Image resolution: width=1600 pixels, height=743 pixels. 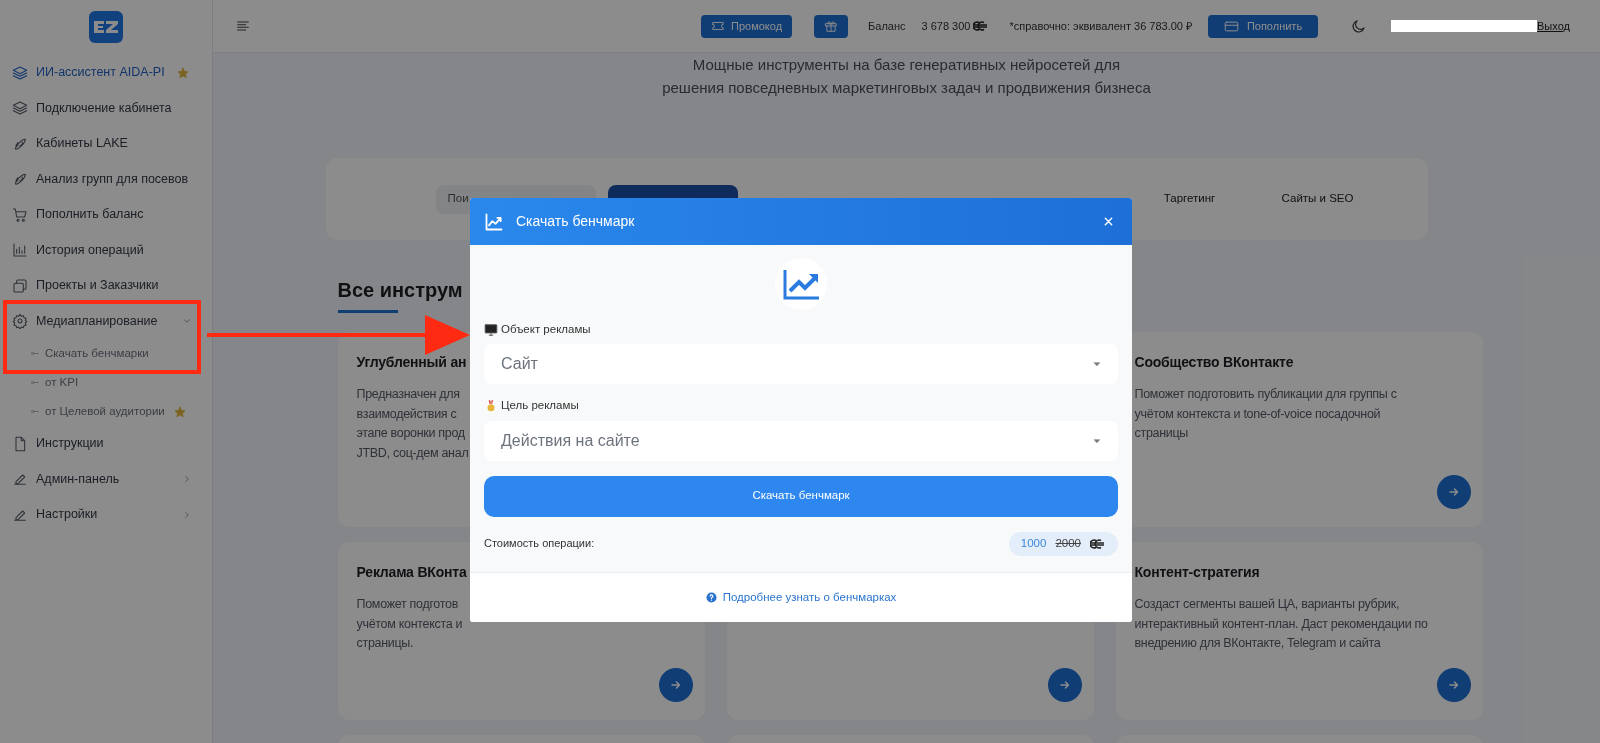 What do you see at coordinates (946, 26) in the screenshot?
I see `balance-amount: 3 678 300` at bounding box center [946, 26].